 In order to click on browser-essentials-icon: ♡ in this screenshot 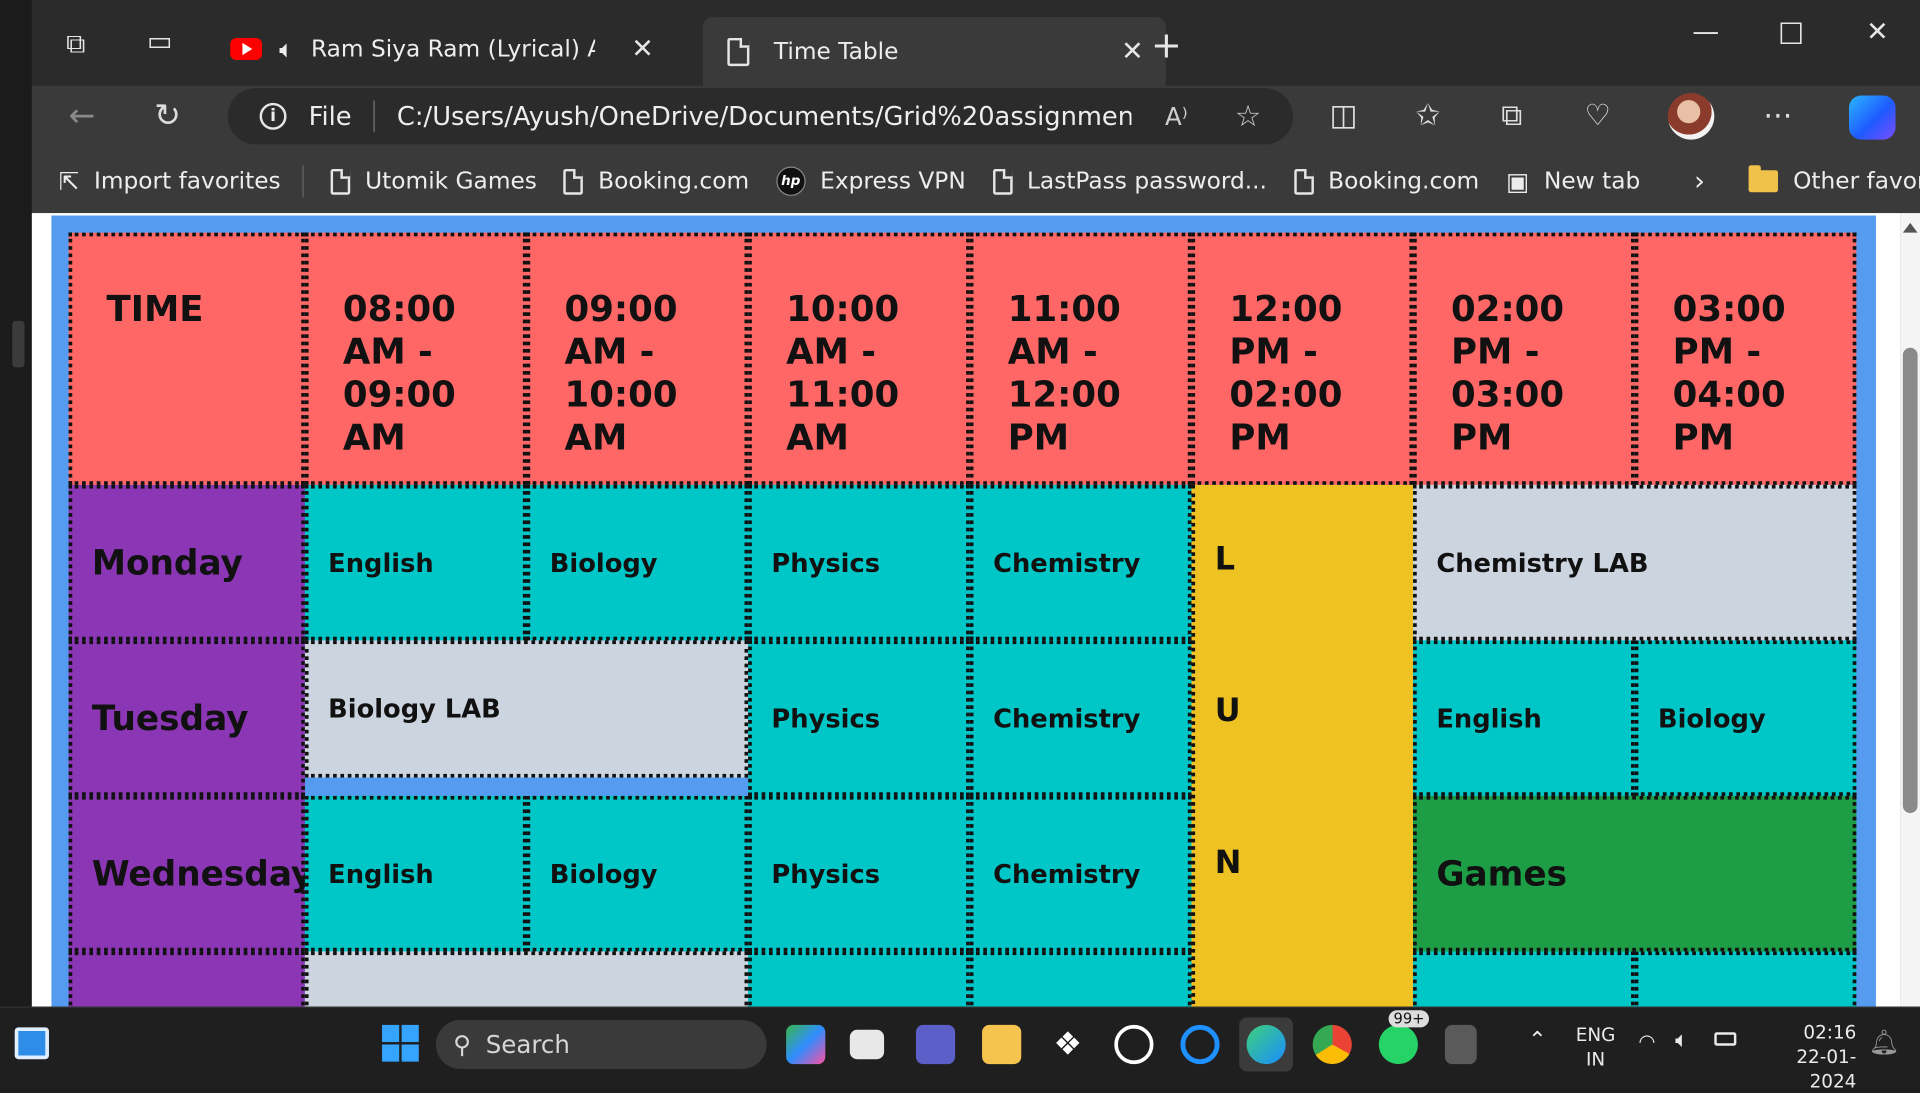, I will do `click(1598, 115)`.